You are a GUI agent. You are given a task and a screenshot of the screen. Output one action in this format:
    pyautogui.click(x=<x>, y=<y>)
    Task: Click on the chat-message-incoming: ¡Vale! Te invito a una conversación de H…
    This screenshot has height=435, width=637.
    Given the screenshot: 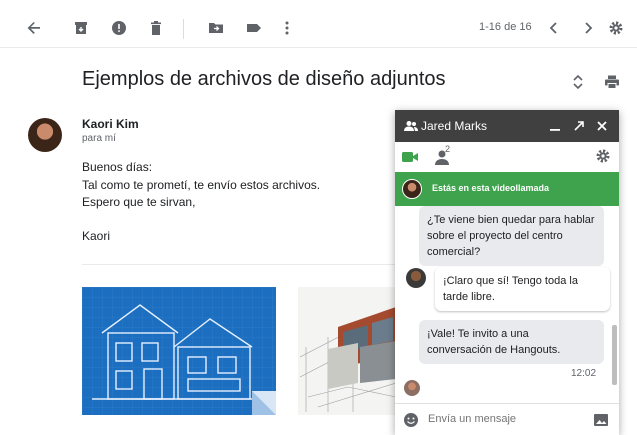 What is the action you would take?
    pyautogui.click(x=511, y=342)
    